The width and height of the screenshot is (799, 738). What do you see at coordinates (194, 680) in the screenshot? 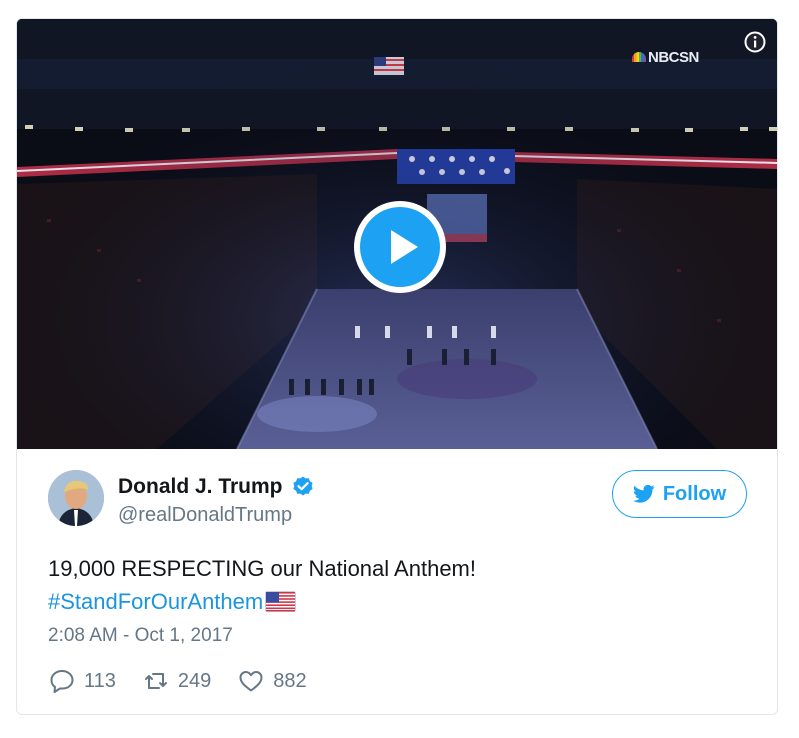
I see `retweet-count: 249` at bounding box center [194, 680].